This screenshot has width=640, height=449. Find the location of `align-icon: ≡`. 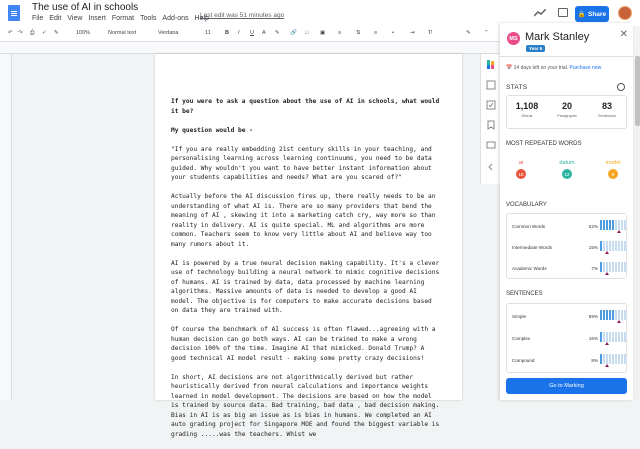

align-icon: ≡ is located at coordinates (339, 33).